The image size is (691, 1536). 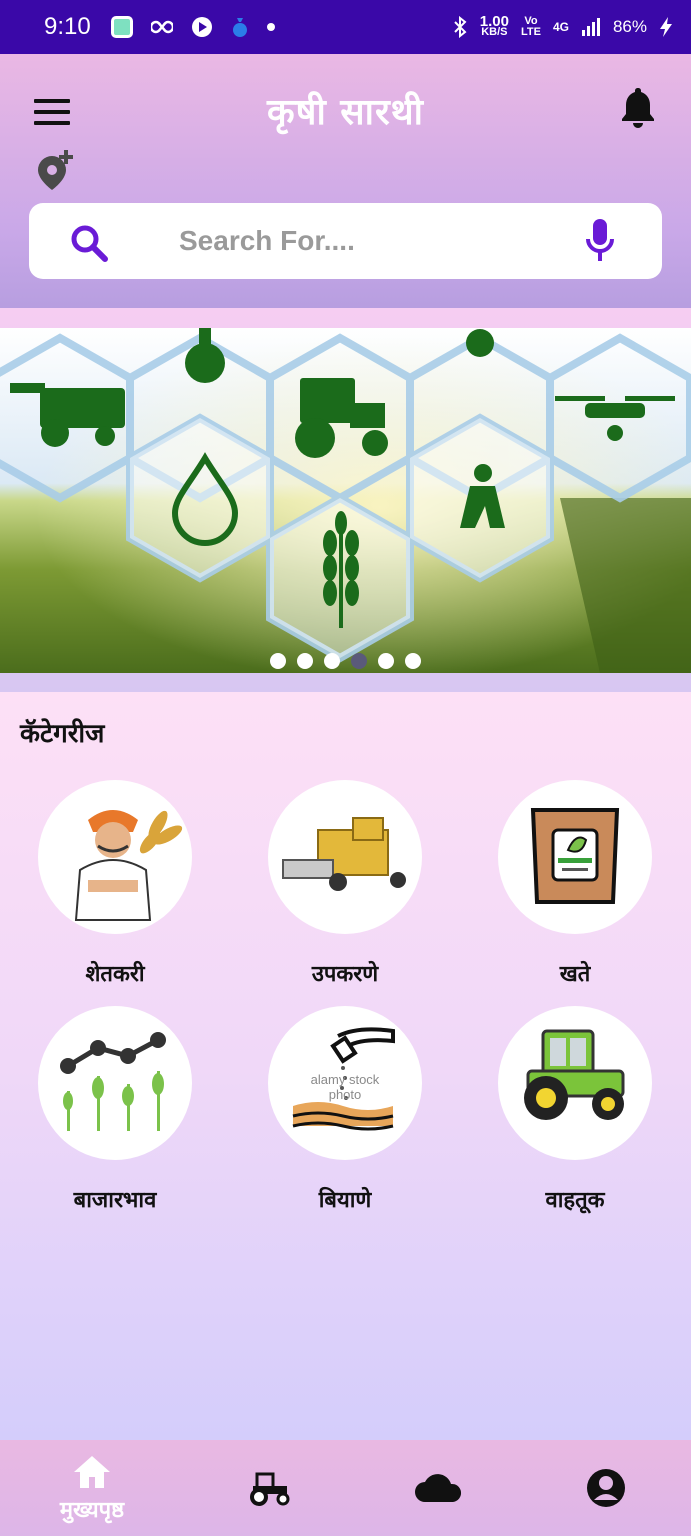 I want to click on category-transport: वाहतूक, so click(x=575, y=1110).